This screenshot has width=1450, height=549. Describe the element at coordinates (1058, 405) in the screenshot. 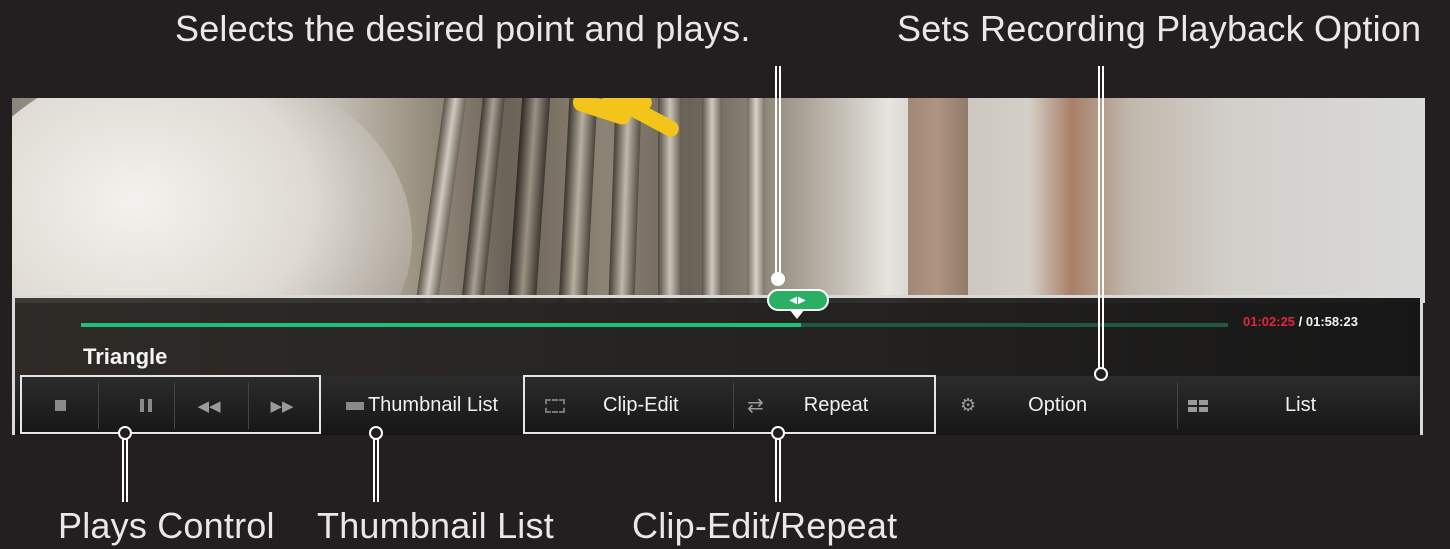

I see `option-label: Option` at that location.